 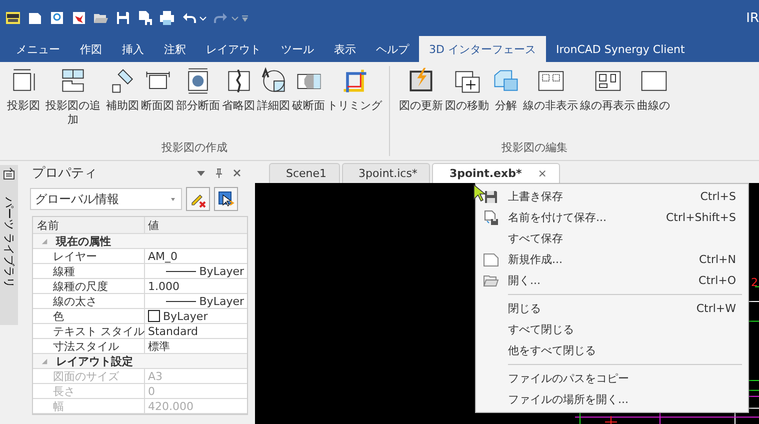 I want to click on ribbon-button: 線の非表示, so click(x=550, y=103).